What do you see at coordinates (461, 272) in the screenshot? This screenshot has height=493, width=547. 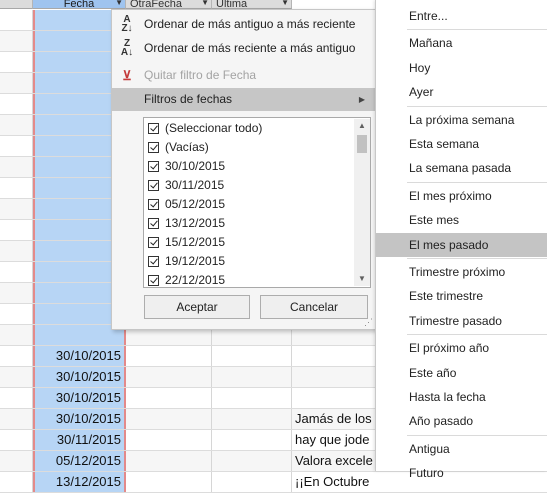 I see `date-filter-option: Trimestre próximo` at bounding box center [461, 272].